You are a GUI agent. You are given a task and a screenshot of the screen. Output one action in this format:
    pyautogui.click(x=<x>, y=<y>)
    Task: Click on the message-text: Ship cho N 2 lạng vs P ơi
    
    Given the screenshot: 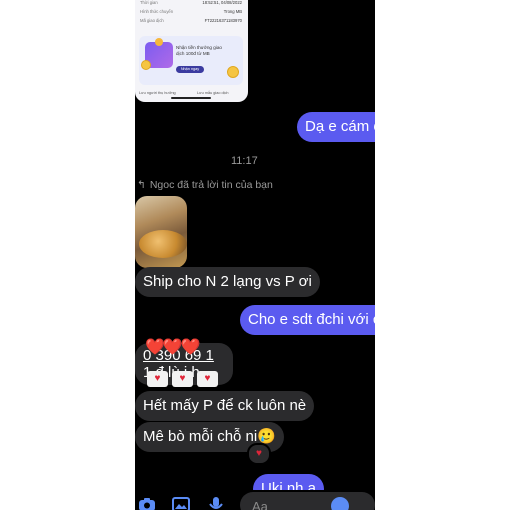 What is the action you would take?
    pyautogui.click(x=227, y=281)
    